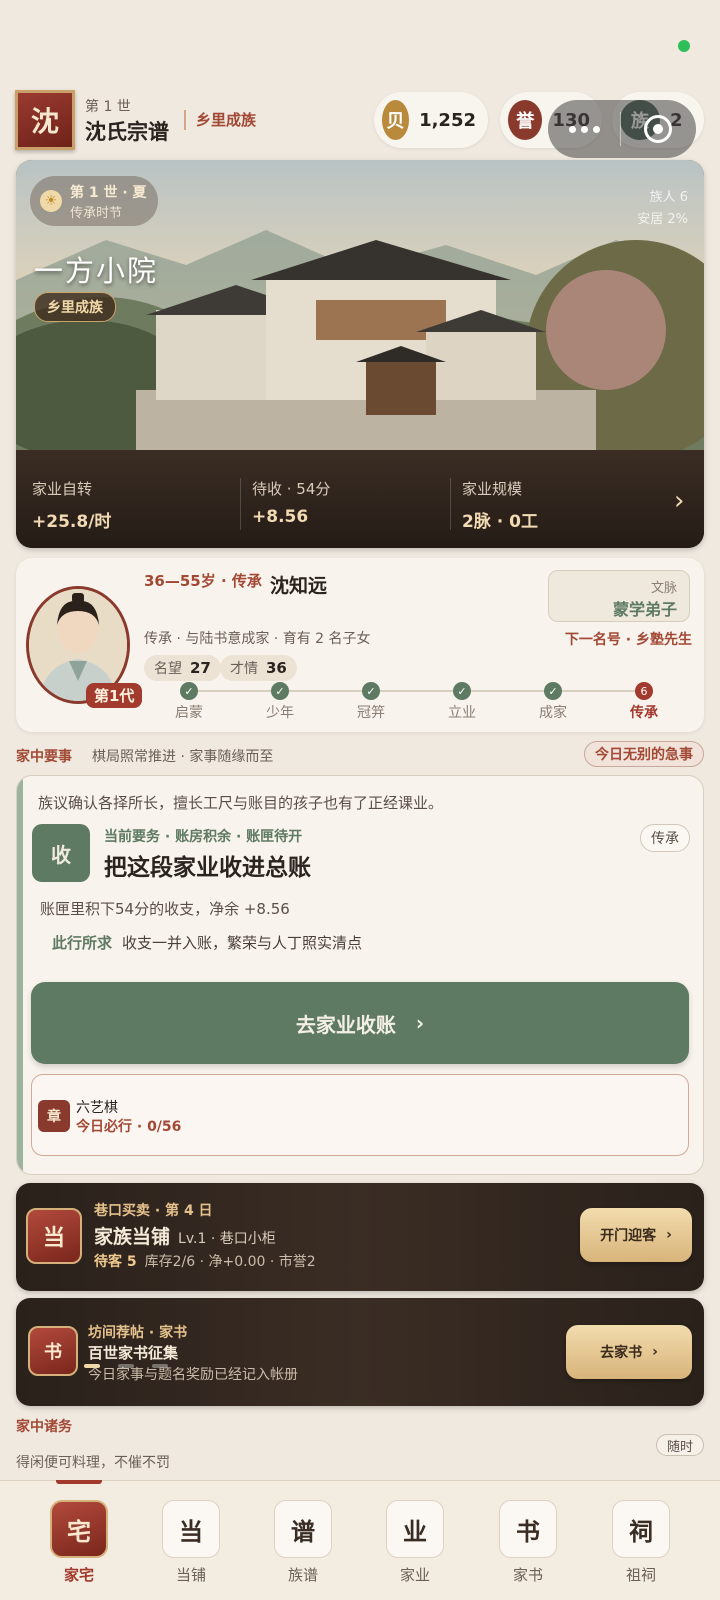 The height and width of the screenshot is (1600, 720). Describe the element at coordinates (44, 757) in the screenshot. I see `matters-title: 家中要事` at that location.